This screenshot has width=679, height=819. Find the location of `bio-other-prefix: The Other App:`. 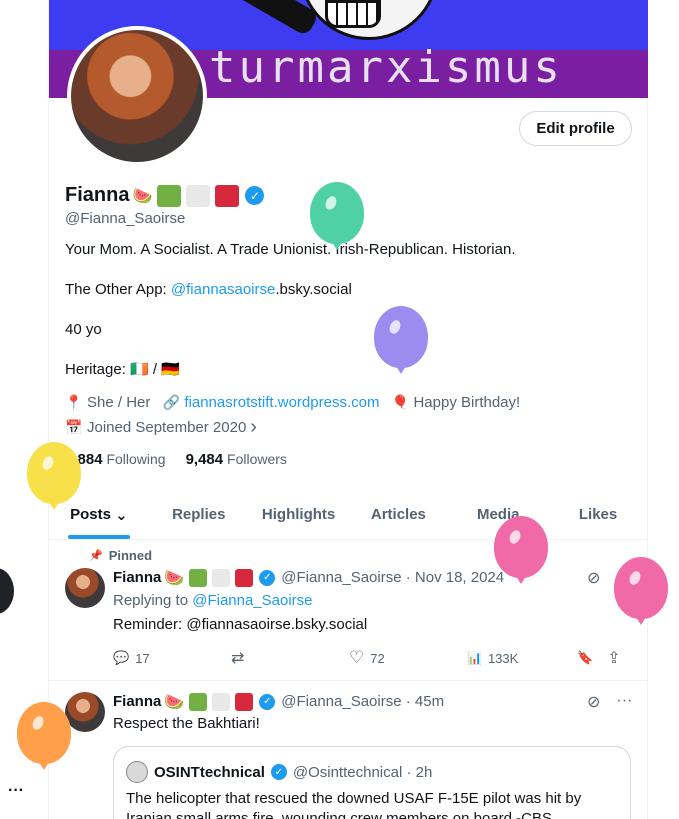

bio-other-prefix: The Other App: is located at coordinates (118, 289).